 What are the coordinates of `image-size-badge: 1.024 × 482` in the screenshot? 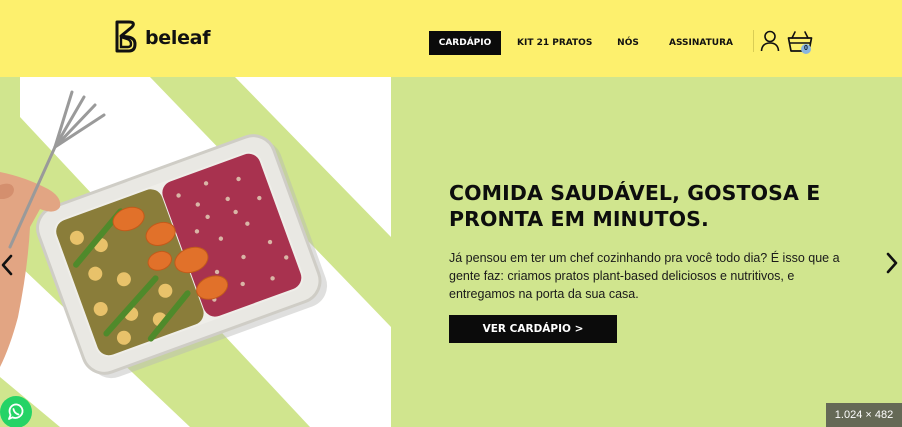 It's located at (864, 415).